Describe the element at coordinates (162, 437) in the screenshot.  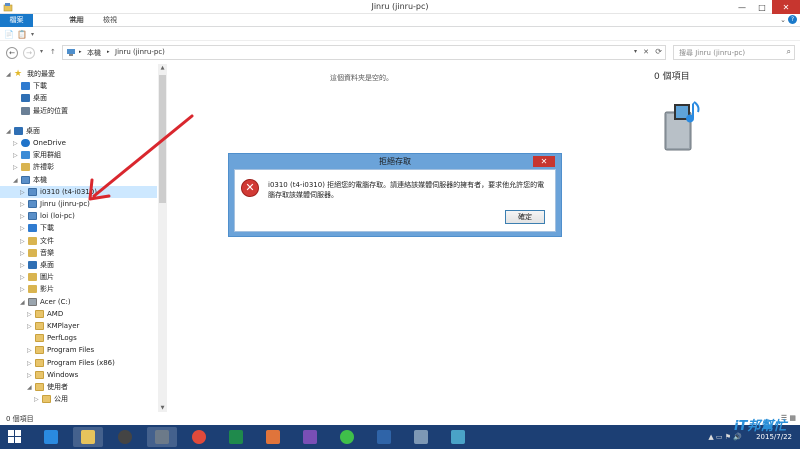
I see `media-taskbar-button` at that location.